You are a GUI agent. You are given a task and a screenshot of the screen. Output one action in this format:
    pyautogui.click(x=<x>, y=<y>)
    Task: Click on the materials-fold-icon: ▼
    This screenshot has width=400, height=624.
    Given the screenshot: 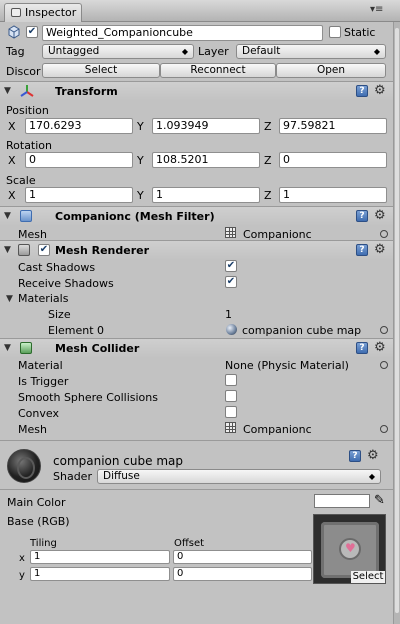 What is the action you would take?
    pyautogui.click(x=9, y=299)
    